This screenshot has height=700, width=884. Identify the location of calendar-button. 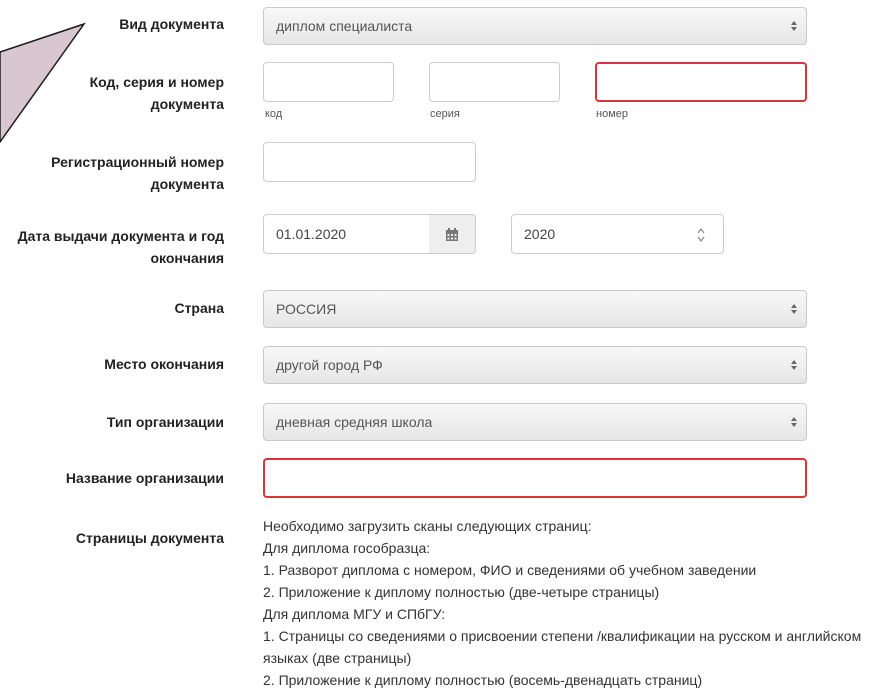
(452, 234).